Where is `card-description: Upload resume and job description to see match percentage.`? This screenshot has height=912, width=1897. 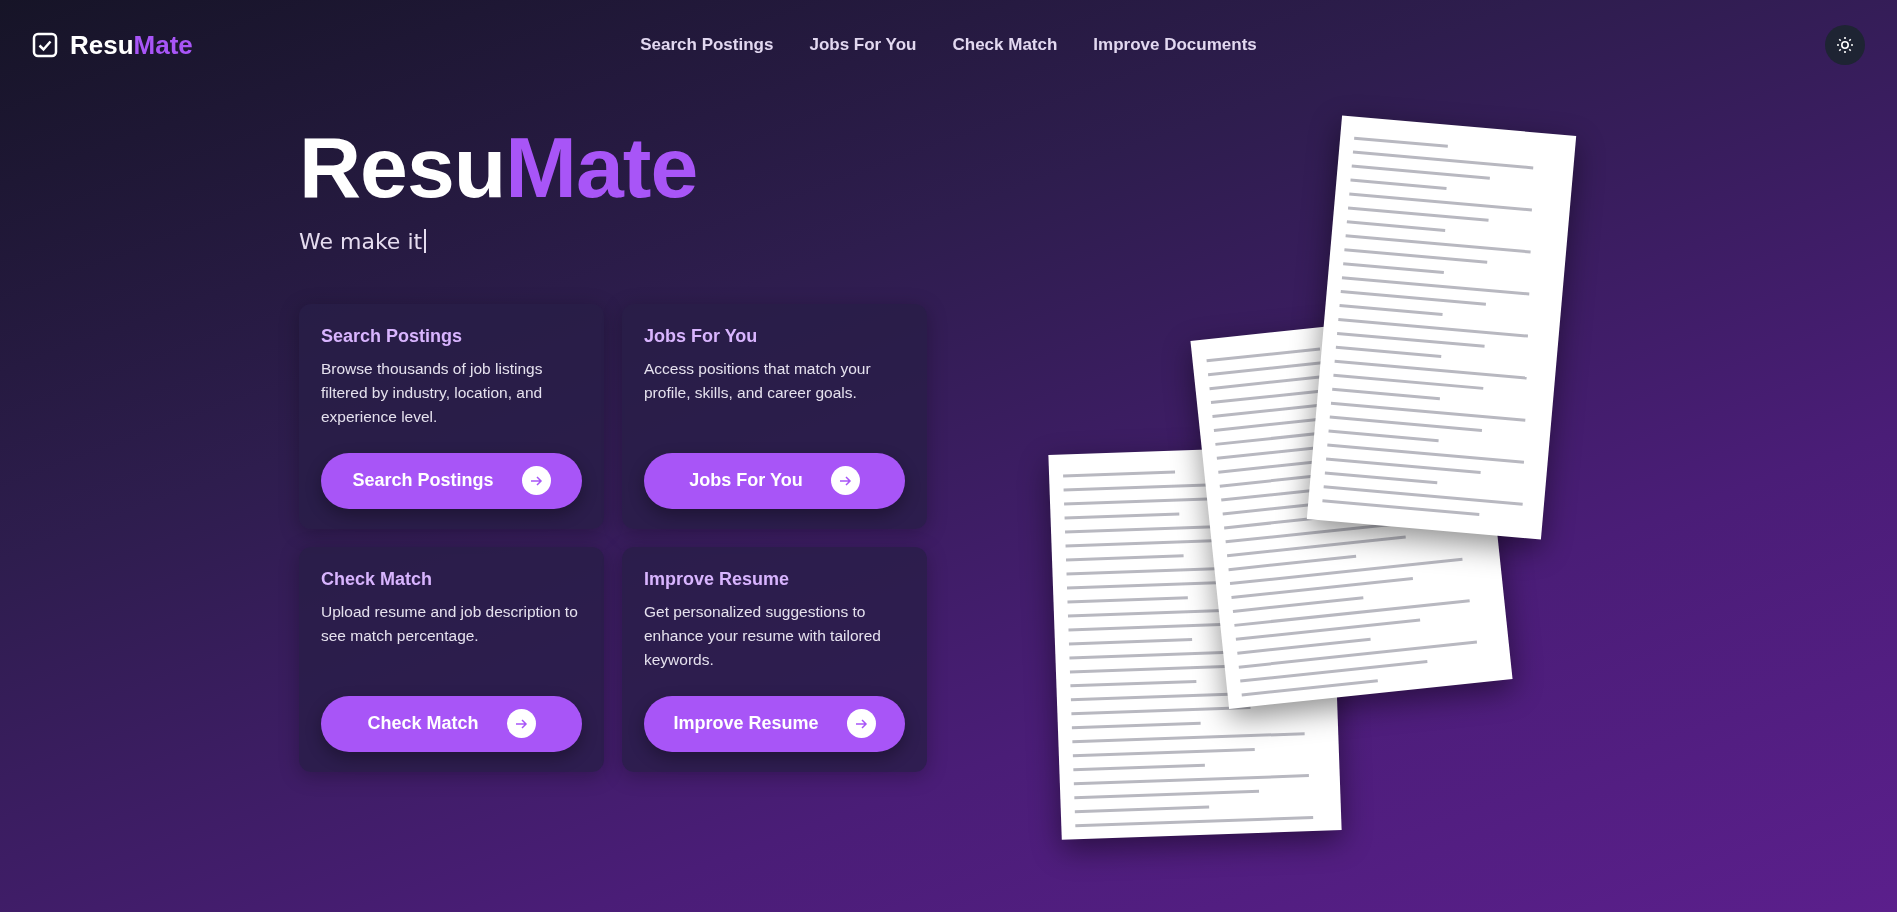 card-description: Upload resume and job description to see match percentage. is located at coordinates (450, 623).